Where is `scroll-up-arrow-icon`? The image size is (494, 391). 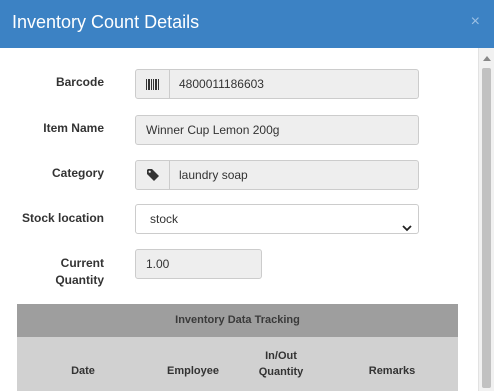 scroll-up-arrow-icon is located at coordinates (487, 58).